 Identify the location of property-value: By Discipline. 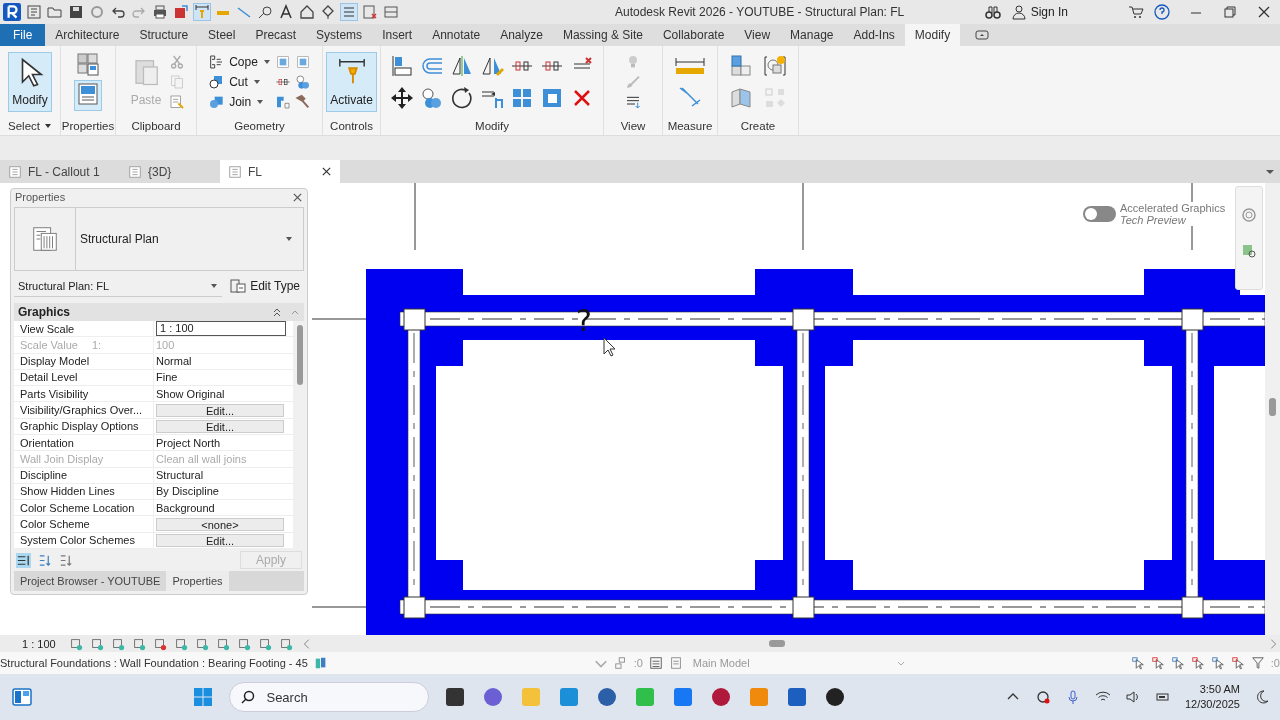
(187, 491).